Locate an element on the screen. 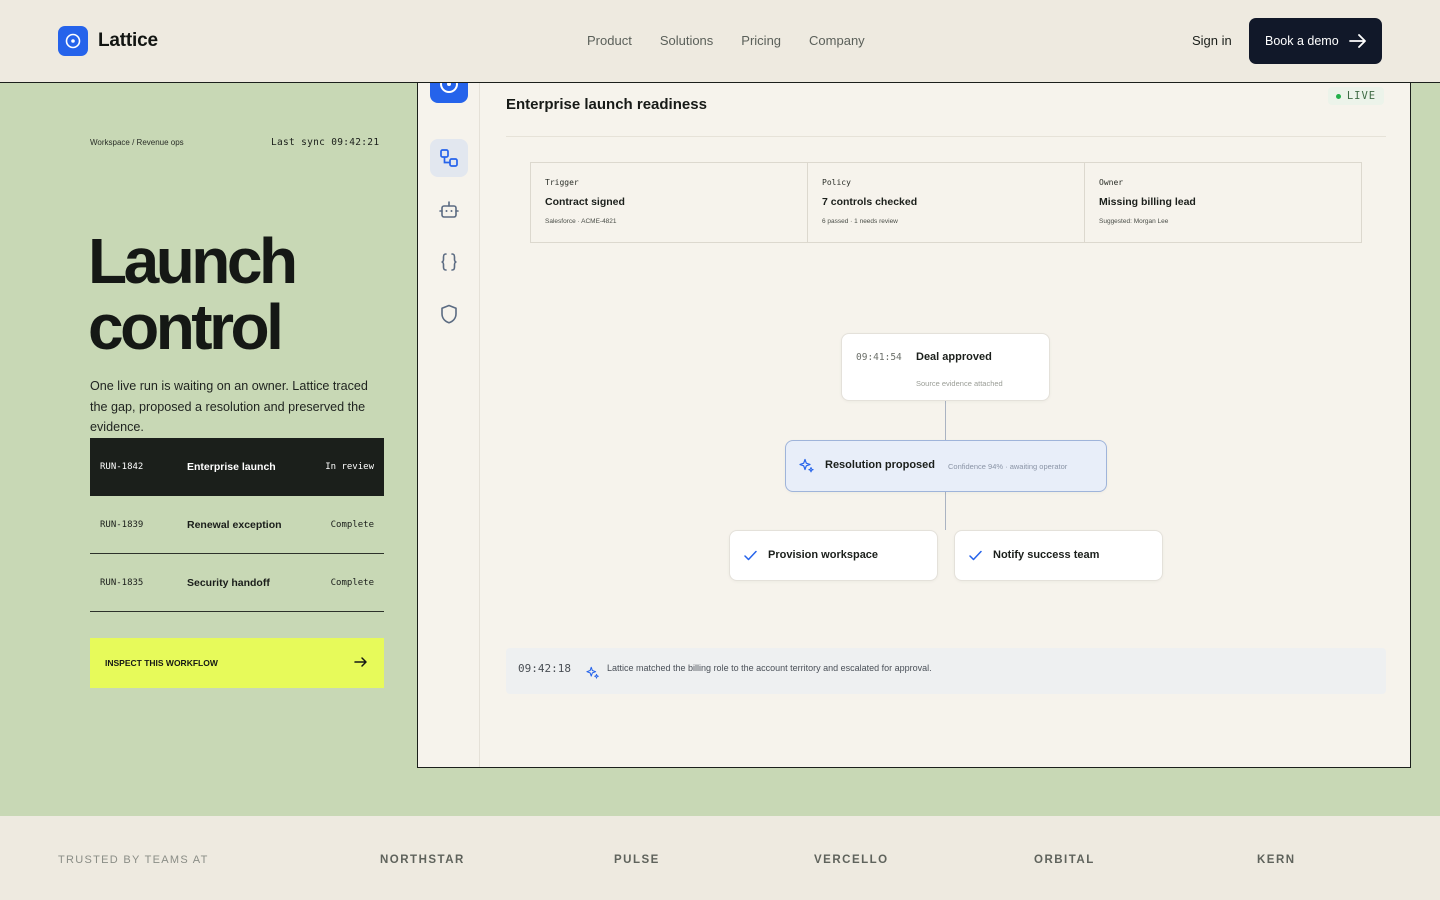 The height and width of the screenshot is (900, 1440). run-id: RUN-1839 is located at coordinates (122, 524).